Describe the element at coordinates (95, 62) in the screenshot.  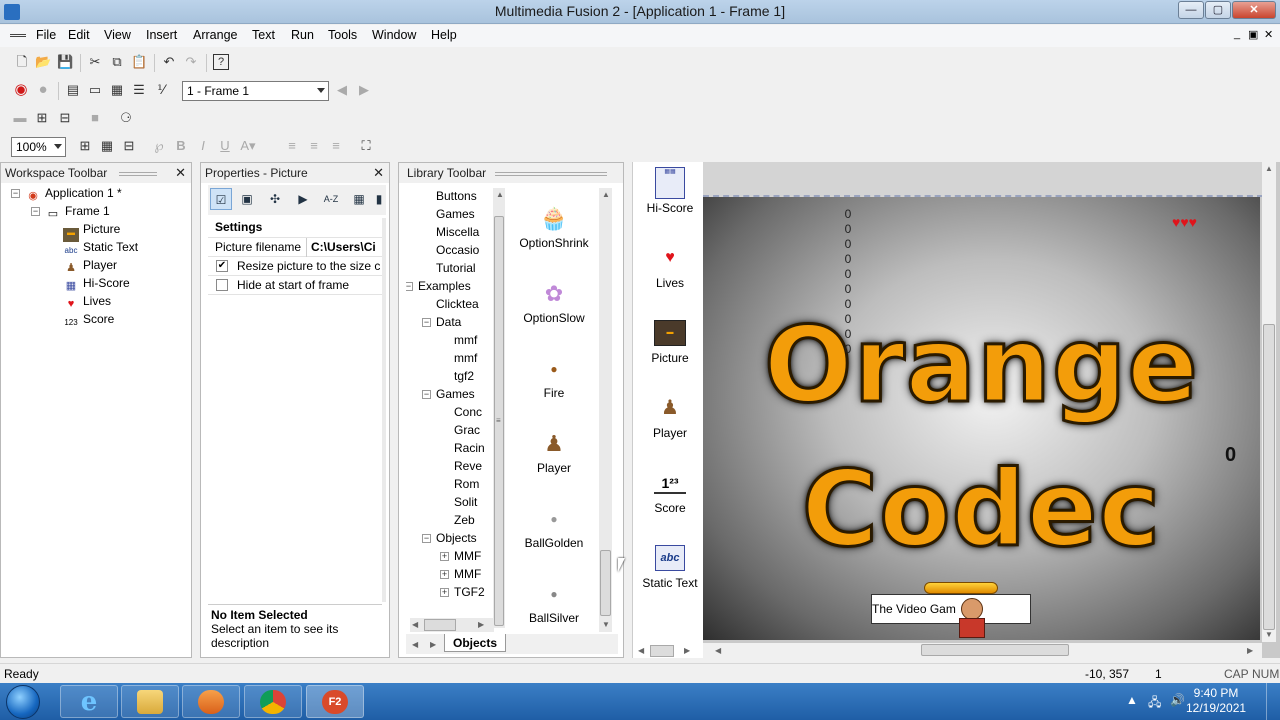
I see `cut-icon: ✂` at that location.